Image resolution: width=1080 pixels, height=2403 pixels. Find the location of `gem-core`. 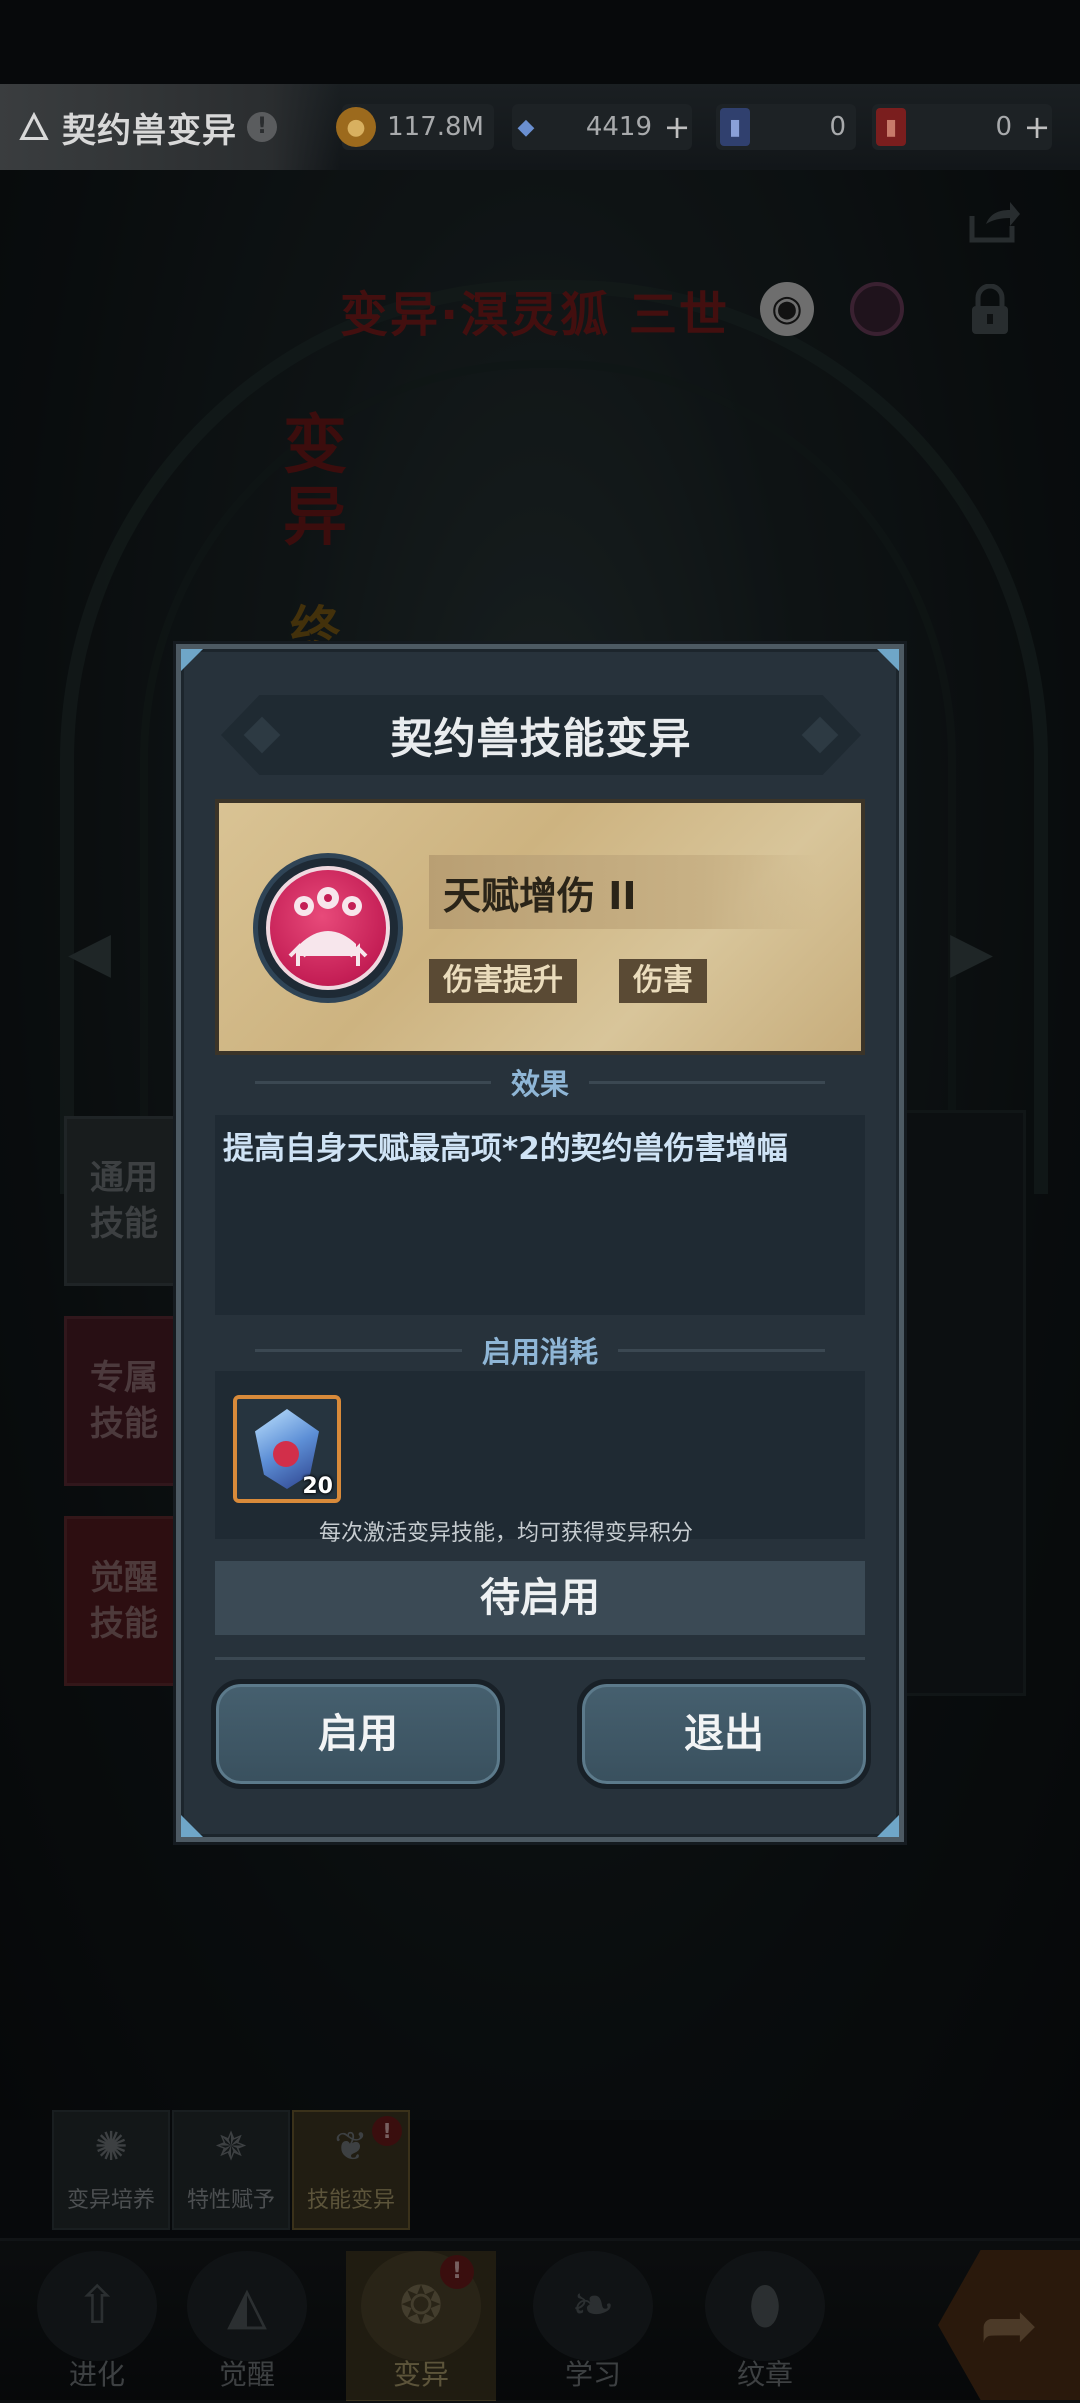

gem-core is located at coordinates (286, 1454).